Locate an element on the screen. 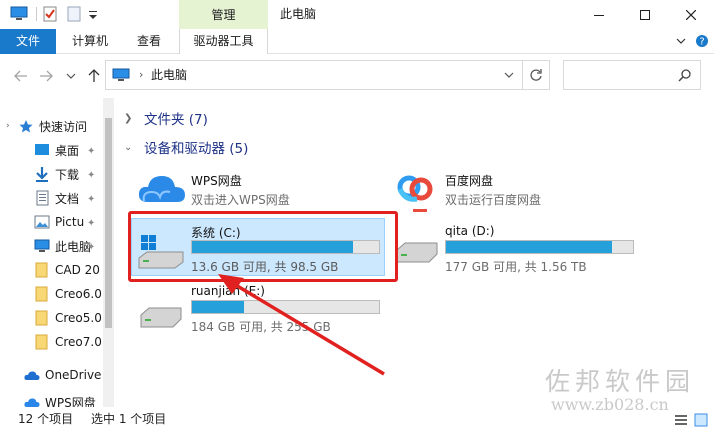 This screenshot has width=714, height=432. star-icon is located at coordinates (26, 126).